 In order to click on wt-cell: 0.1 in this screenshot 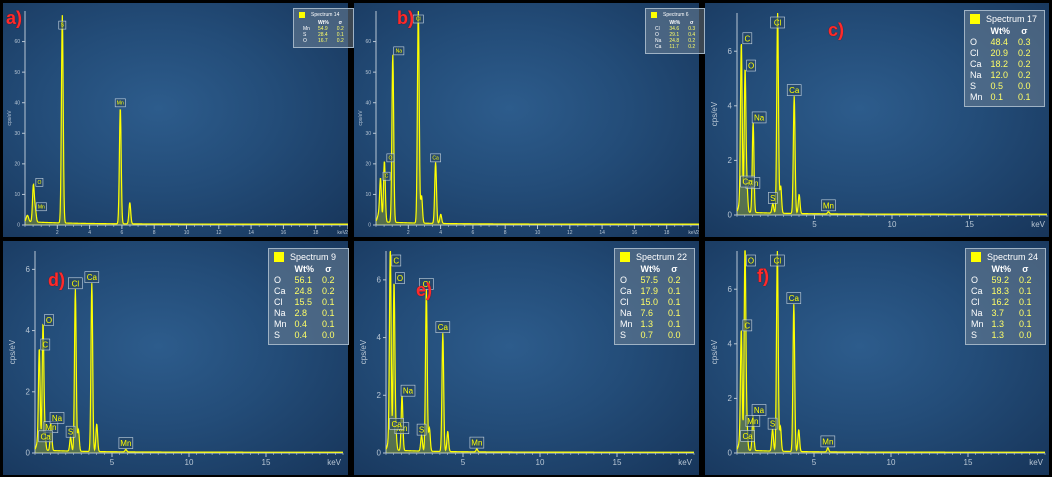, I will do `click(997, 97)`.